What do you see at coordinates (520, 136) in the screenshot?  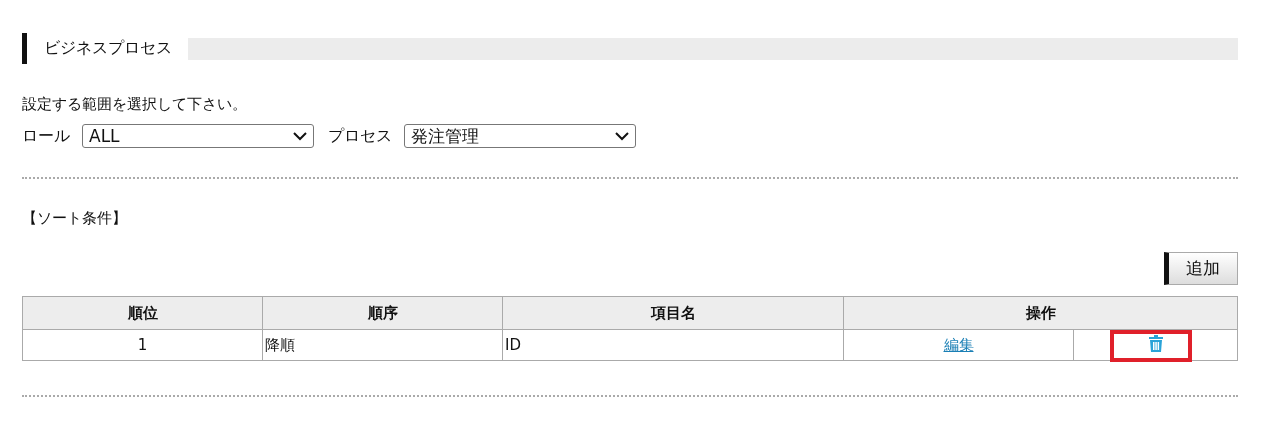 I see `filter-select: 発注管理` at bounding box center [520, 136].